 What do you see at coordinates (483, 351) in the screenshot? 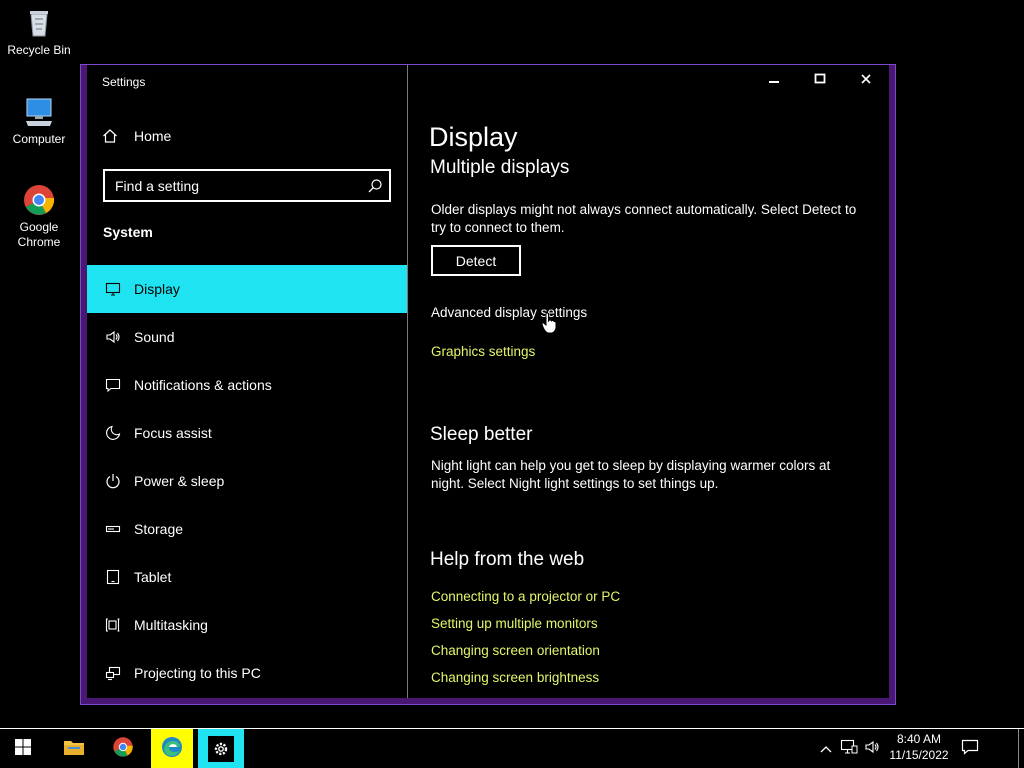
I see `graphics-settings-link: Graphics settings` at bounding box center [483, 351].